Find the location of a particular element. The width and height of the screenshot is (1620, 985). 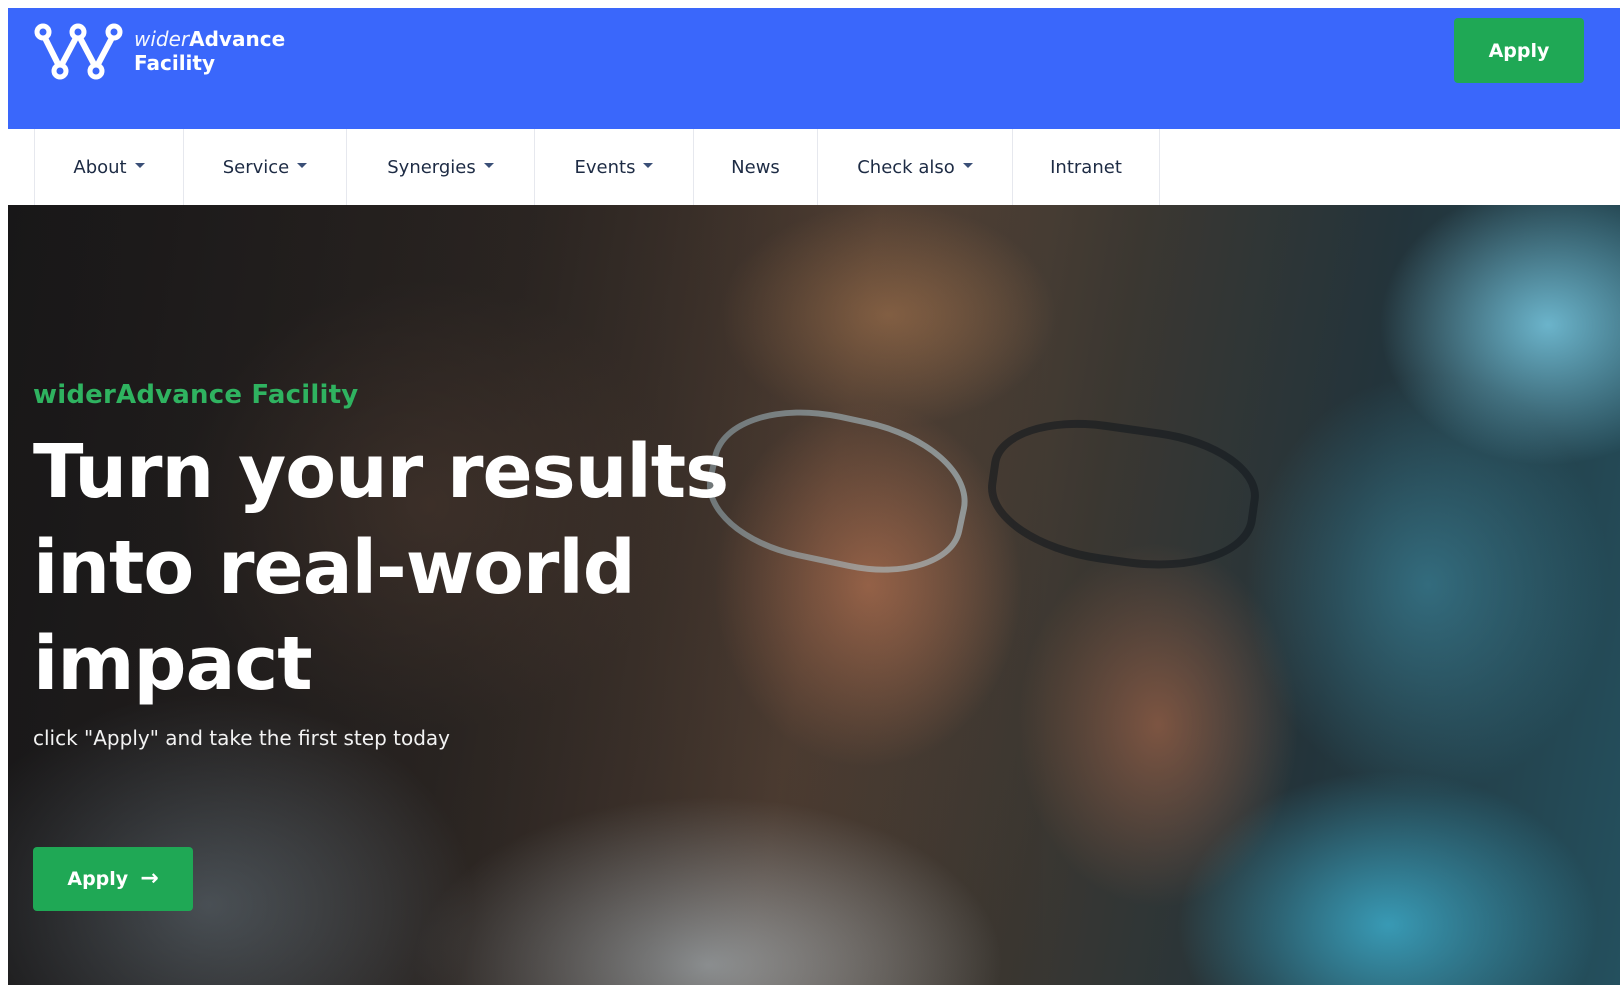

nav-item-label: News is located at coordinates (755, 167).